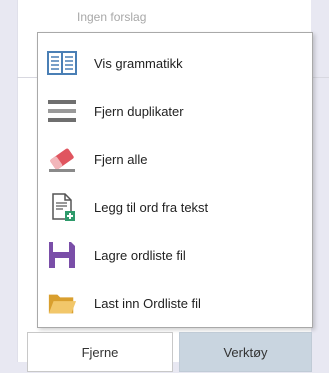 This screenshot has width=329, height=373. Describe the element at coordinates (62, 159) in the screenshot. I see `eraser-icon` at that location.